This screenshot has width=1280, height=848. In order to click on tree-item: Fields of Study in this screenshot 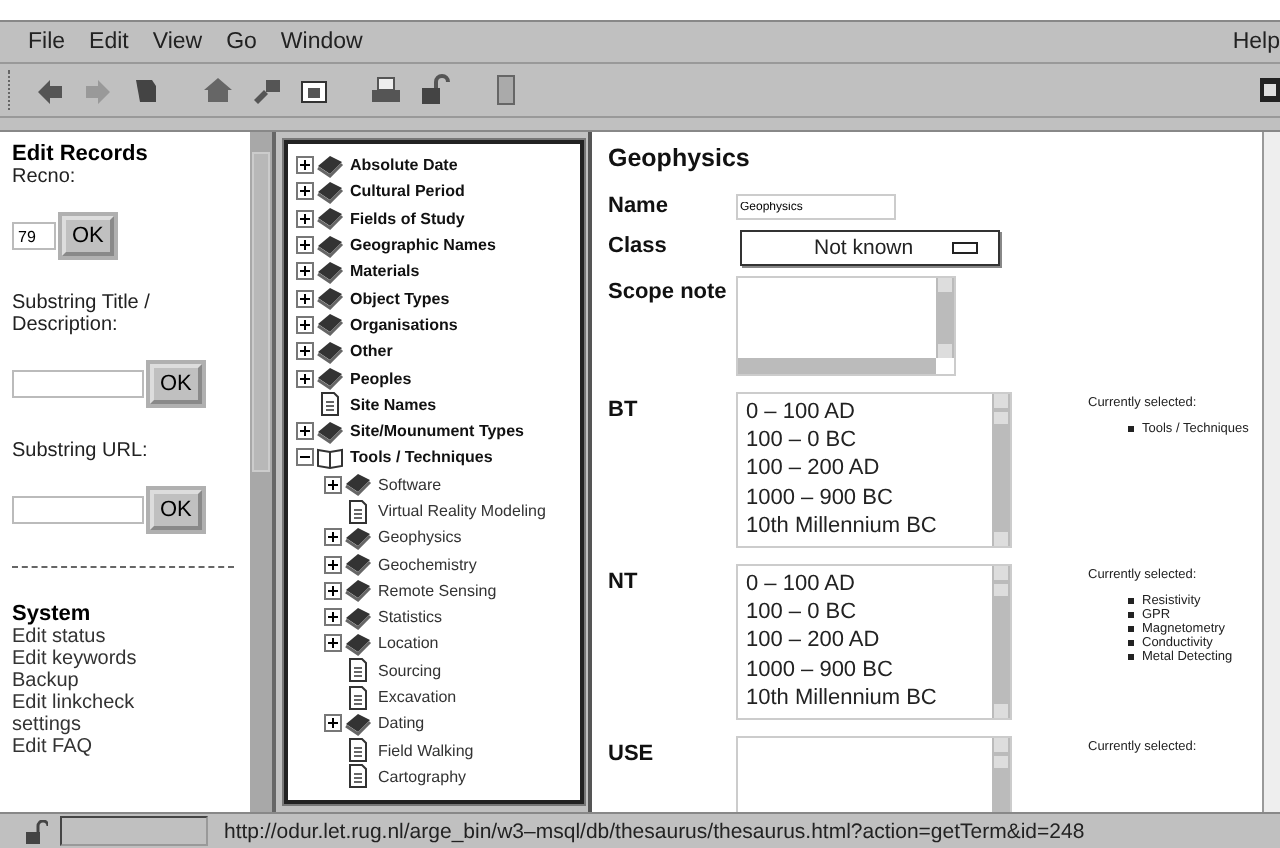, I will do `click(407, 218)`.